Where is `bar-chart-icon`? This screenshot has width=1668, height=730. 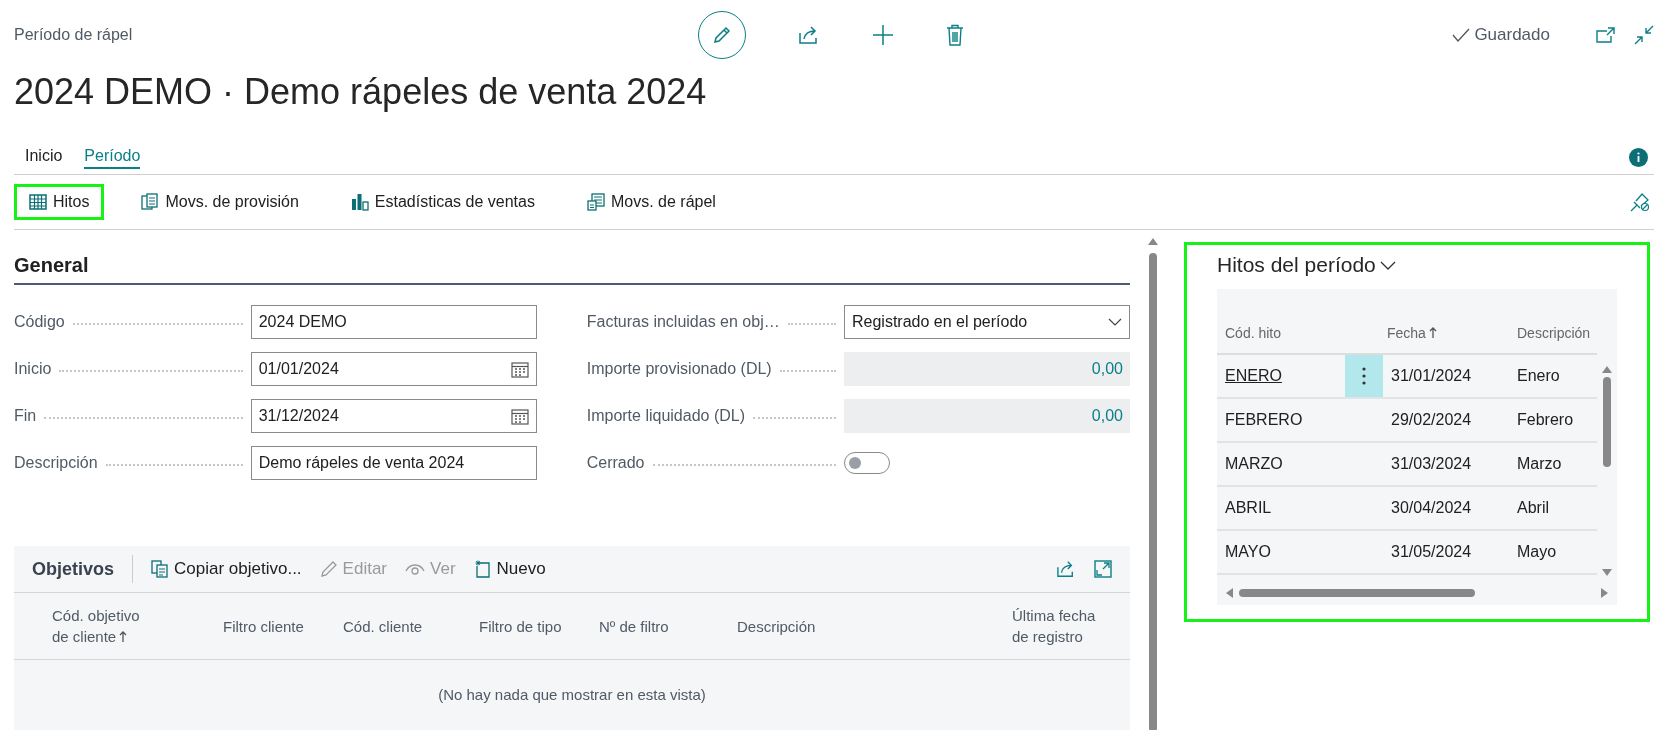
bar-chart-icon is located at coordinates (359, 202).